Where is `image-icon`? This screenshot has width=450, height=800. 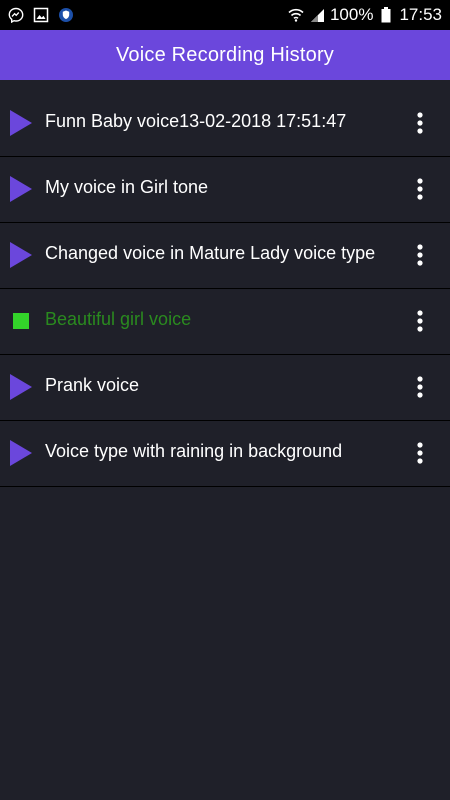 image-icon is located at coordinates (41, 15).